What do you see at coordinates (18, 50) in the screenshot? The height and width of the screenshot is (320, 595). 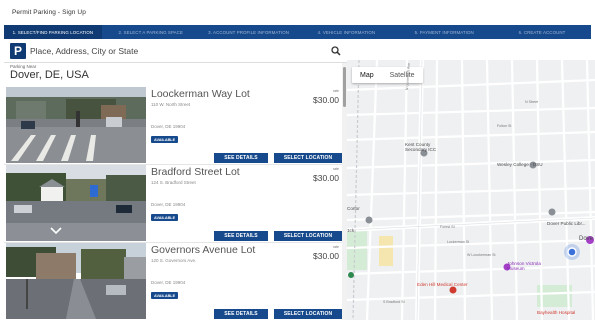 I see `parking-logo-icon: P` at bounding box center [18, 50].